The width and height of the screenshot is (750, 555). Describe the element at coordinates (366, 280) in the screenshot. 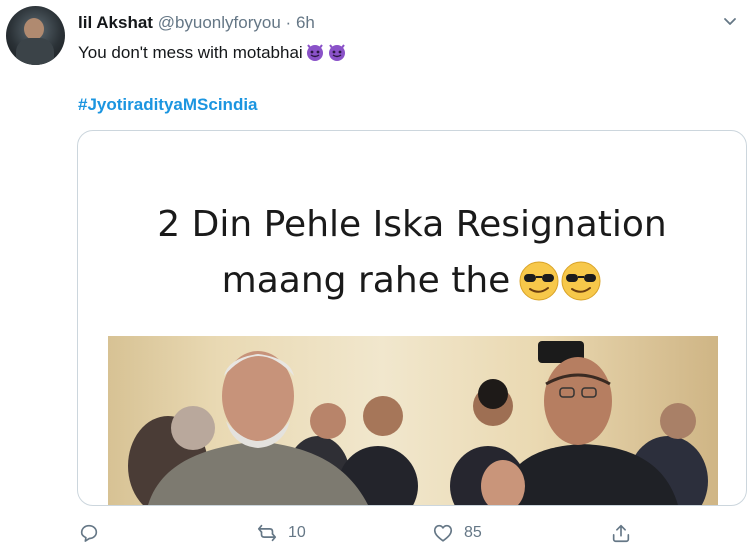

I see `caption-line-2-text: maang rahe the` at that location.